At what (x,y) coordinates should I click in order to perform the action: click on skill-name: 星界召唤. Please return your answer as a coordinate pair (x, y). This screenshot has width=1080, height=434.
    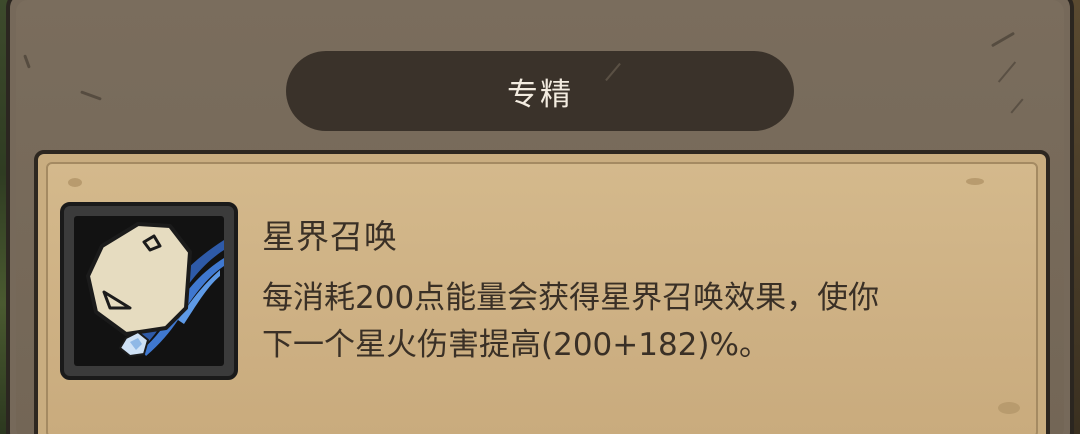
    Looking at the image, I should click on (330, 236).